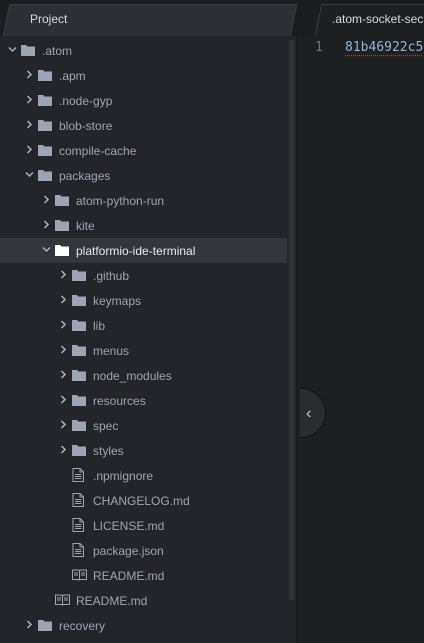  What do you see at coordinates (120, 201) in the screenshot?
I see `tree-item-label: atom-python-run` at bounding box center [120, 201].